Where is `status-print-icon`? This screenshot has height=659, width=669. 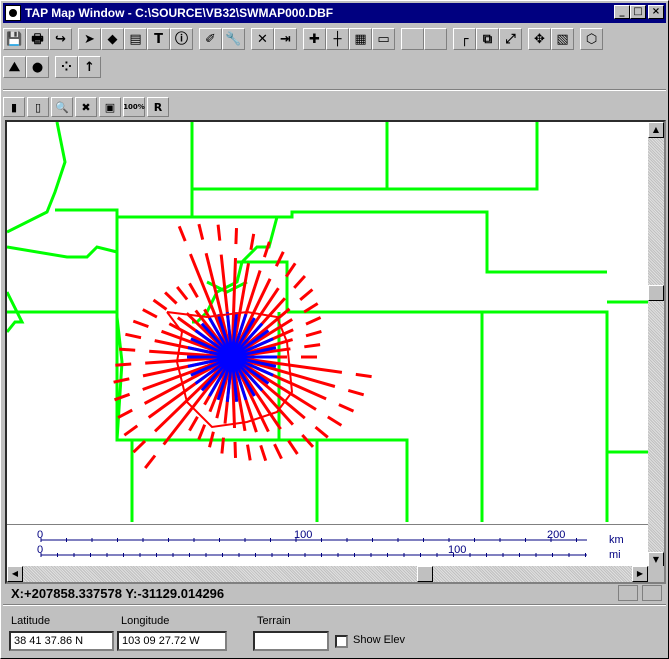 status-print-icon is located at coordinates (652, 593).